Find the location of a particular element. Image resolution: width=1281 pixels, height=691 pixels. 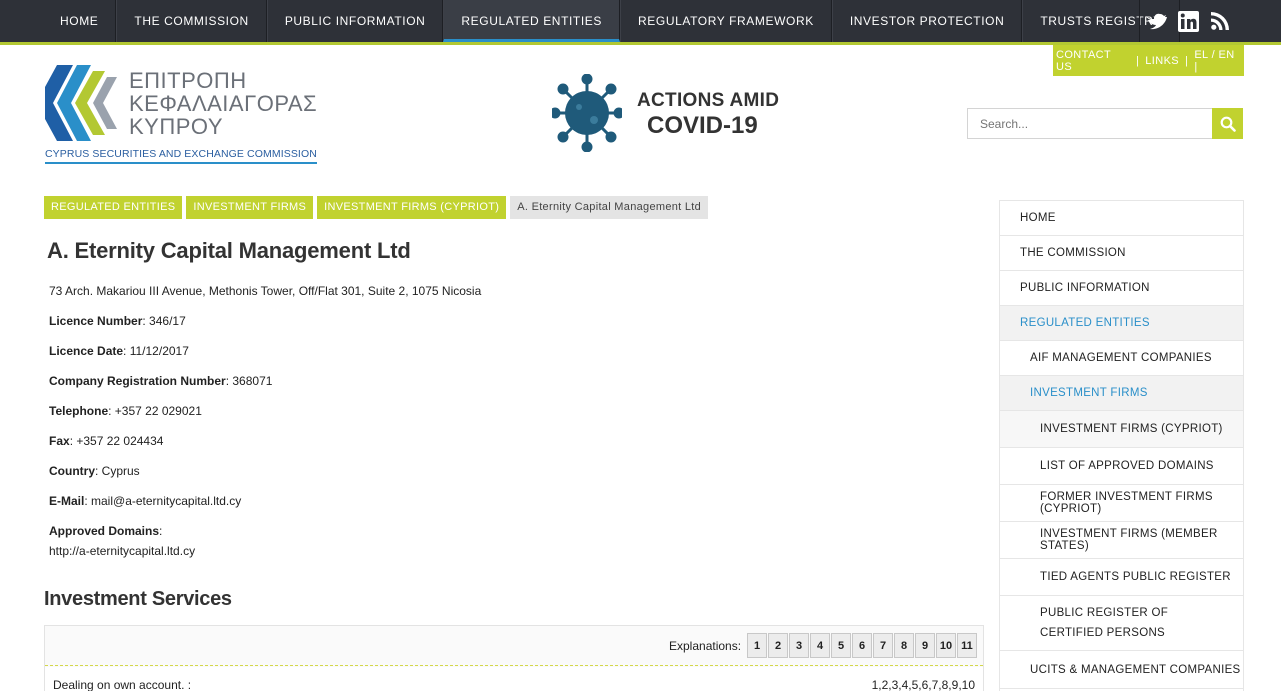

logo-line-2: ΚΕΦΑΛΑΙΑΓΟΡΑΣ is located at coordinates (223, 103).